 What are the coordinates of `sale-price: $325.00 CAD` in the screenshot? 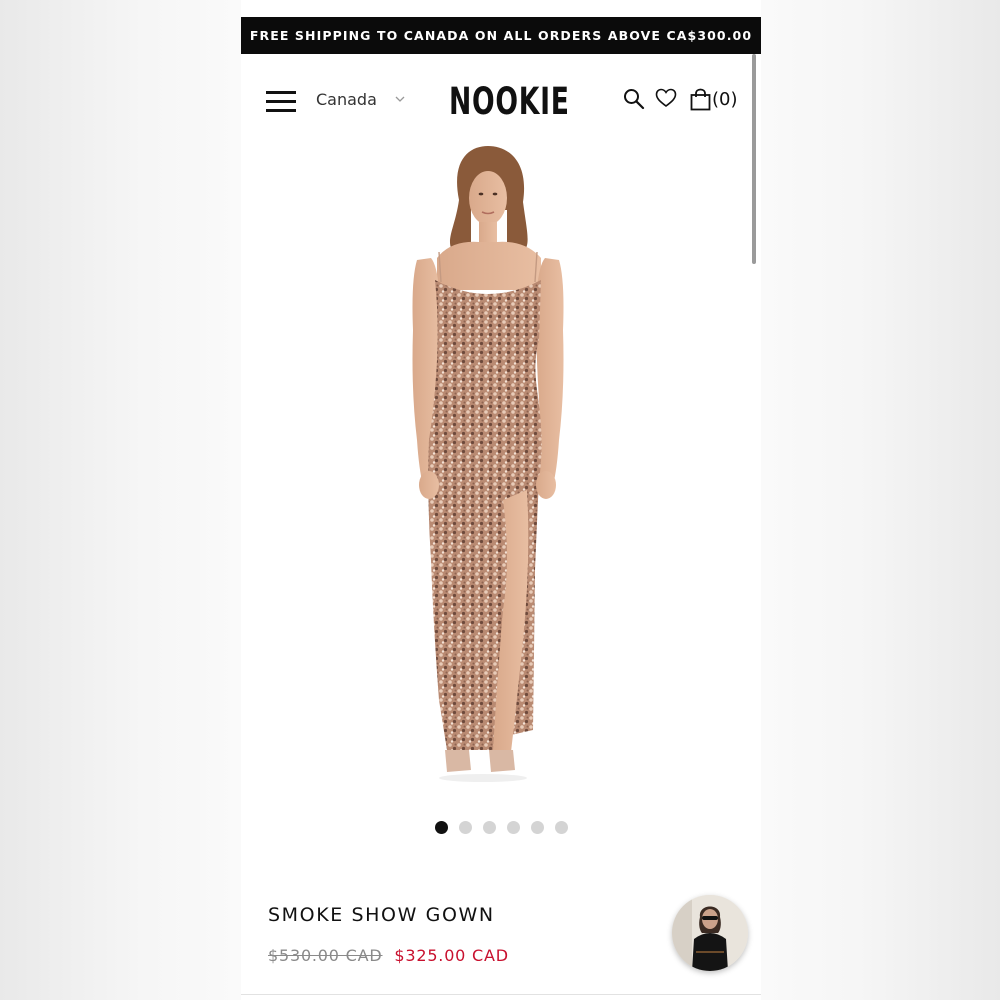 It's located at (451, 955).